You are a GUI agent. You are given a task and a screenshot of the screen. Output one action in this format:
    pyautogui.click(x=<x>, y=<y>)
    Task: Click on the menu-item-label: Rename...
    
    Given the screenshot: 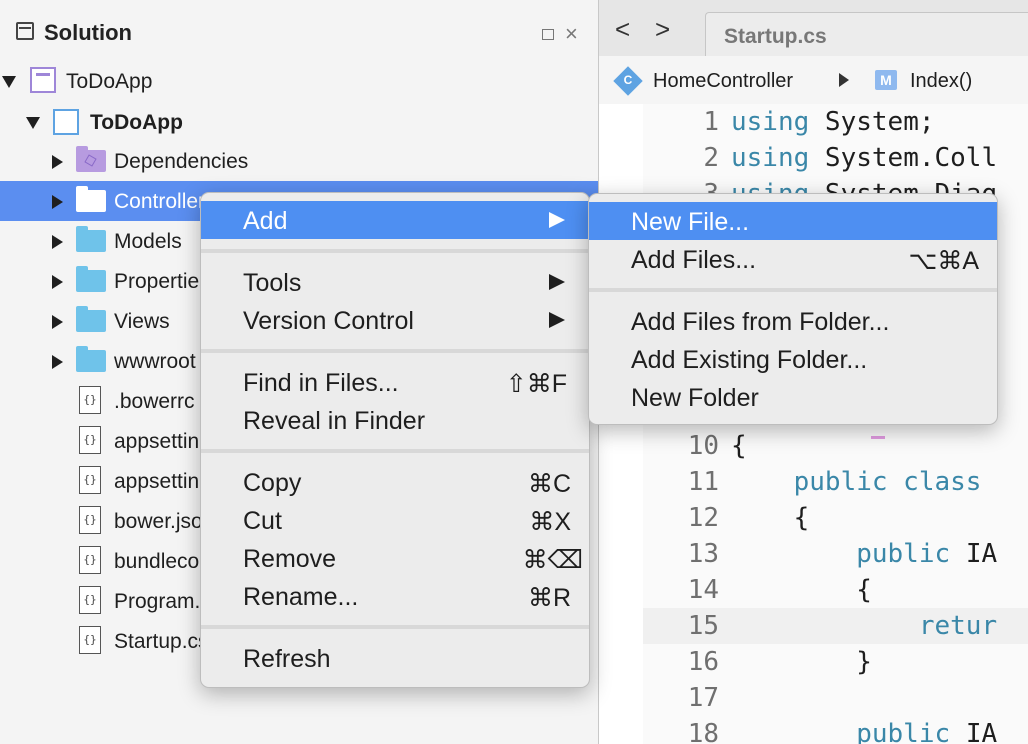 What is the action you would take?
    pyautogui.click(x=301, y=597)
    